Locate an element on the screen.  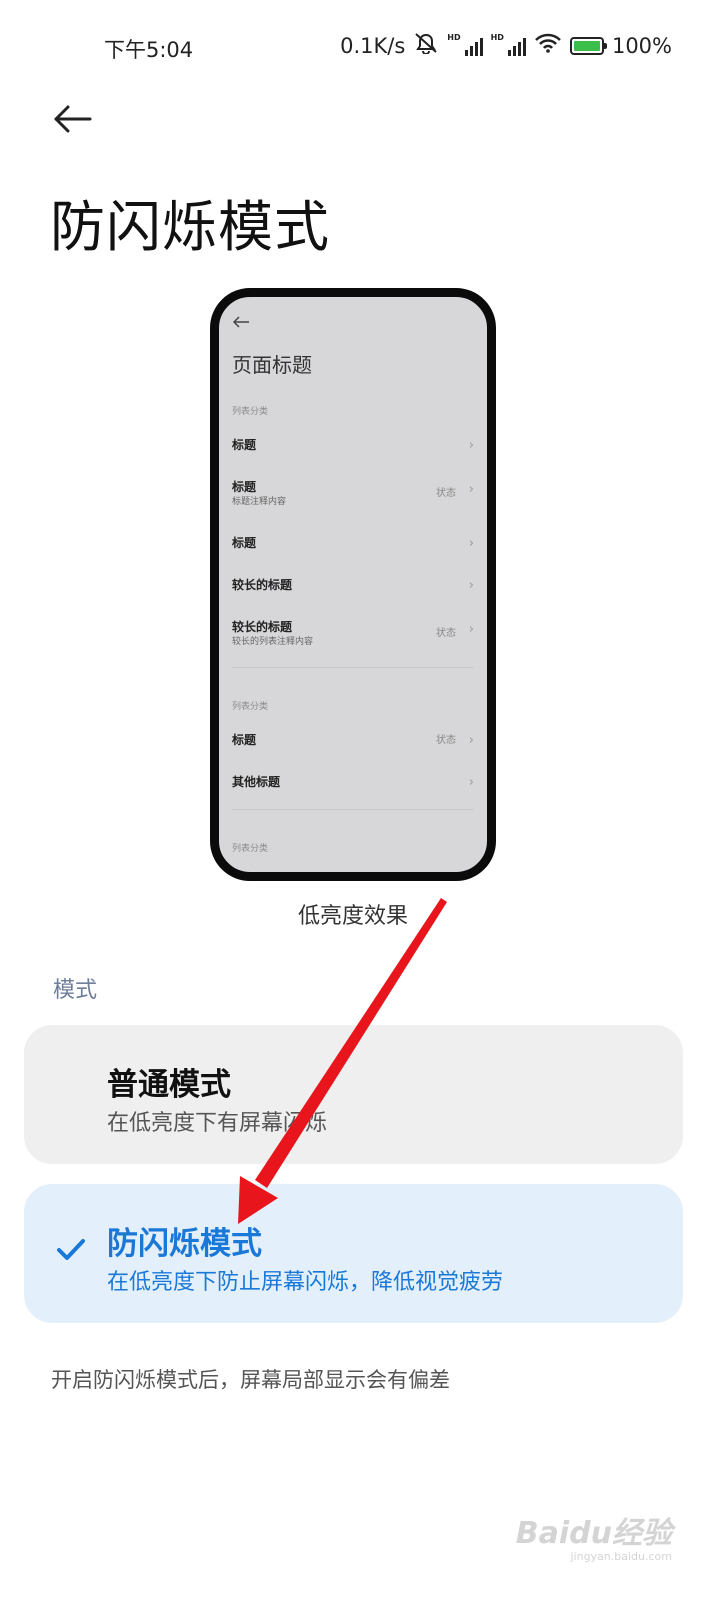
watermark-logo: Baidu经验 is located at coordinates (593, 1533).